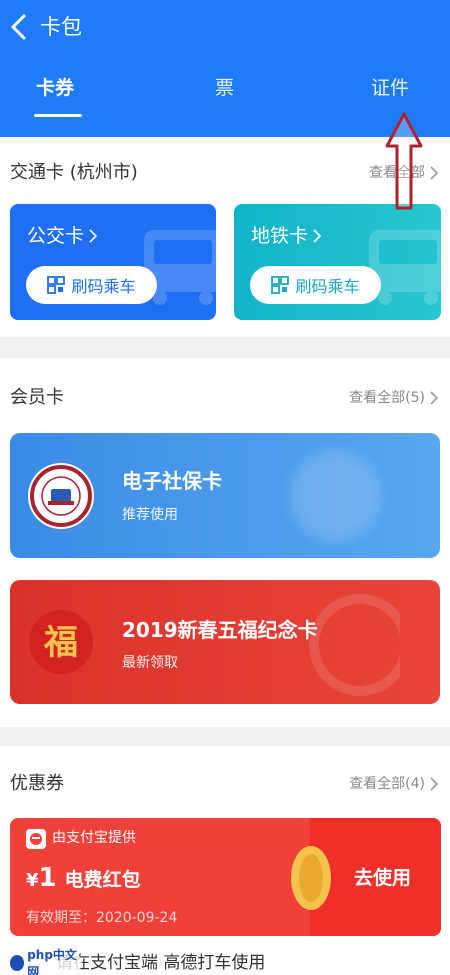 The height and width of the screenshot is (975, 450). What do you see at coordinates (337, 262) in the screenshot?
I see `metro-card: 地铁卡 刷码乘车` at bounding box center [337, 262].